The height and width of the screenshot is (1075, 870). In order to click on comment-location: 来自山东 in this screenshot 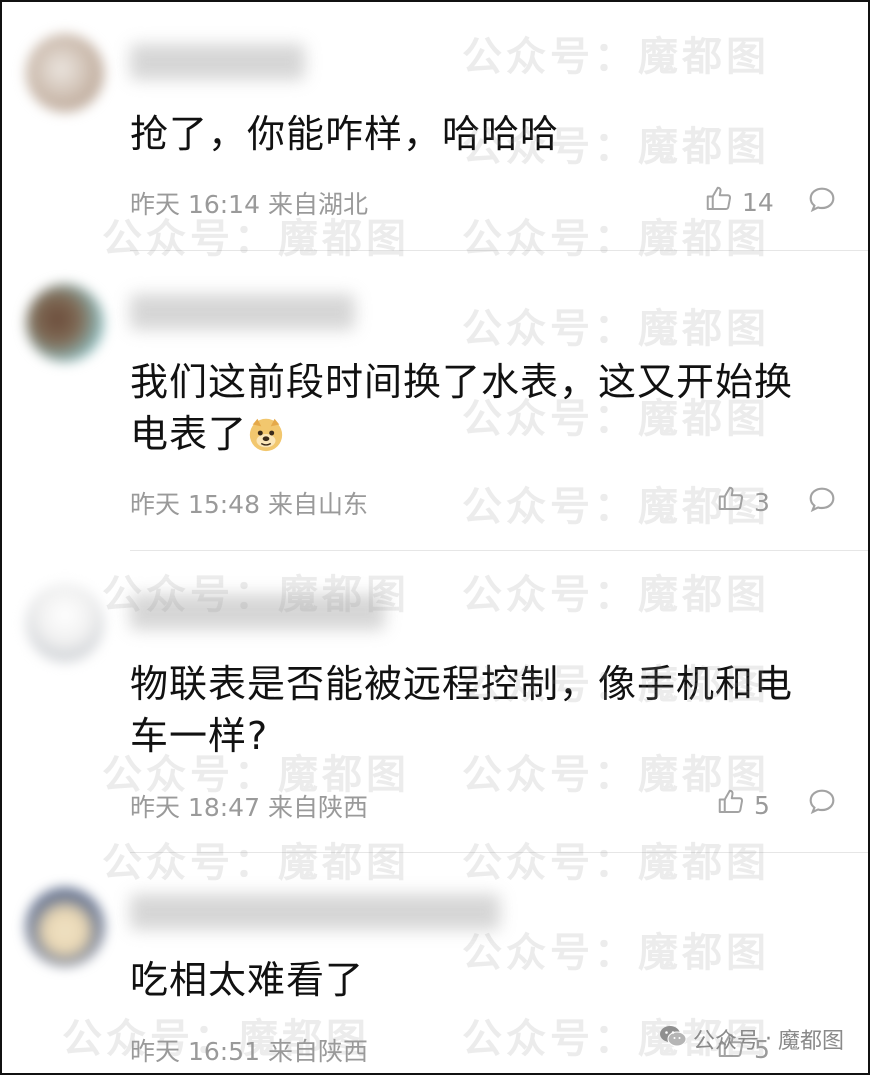, I will do `click(317, 504)`.